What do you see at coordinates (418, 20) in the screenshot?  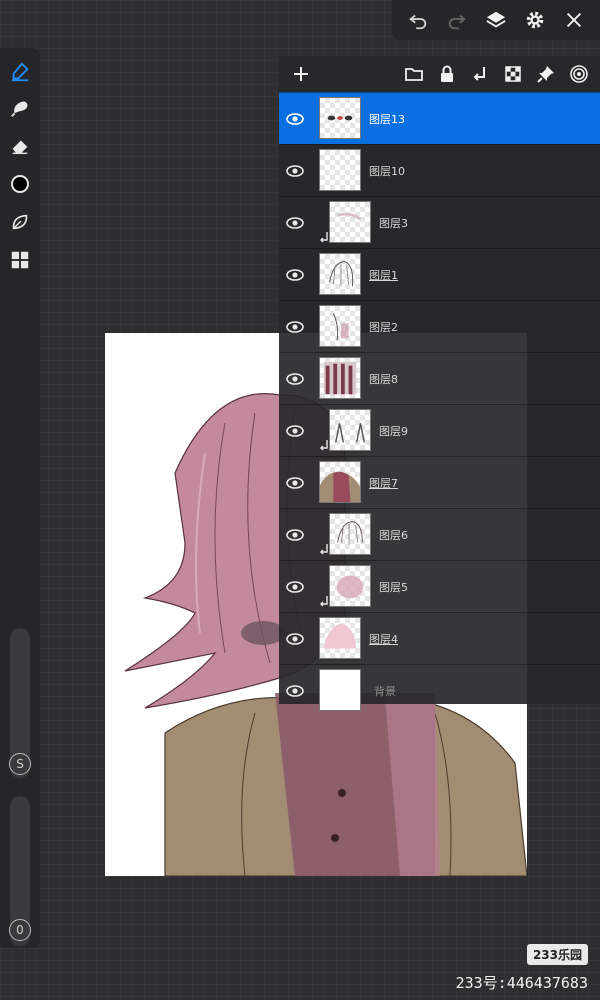 I see `undo-icon` at bounding box center [418, 20].